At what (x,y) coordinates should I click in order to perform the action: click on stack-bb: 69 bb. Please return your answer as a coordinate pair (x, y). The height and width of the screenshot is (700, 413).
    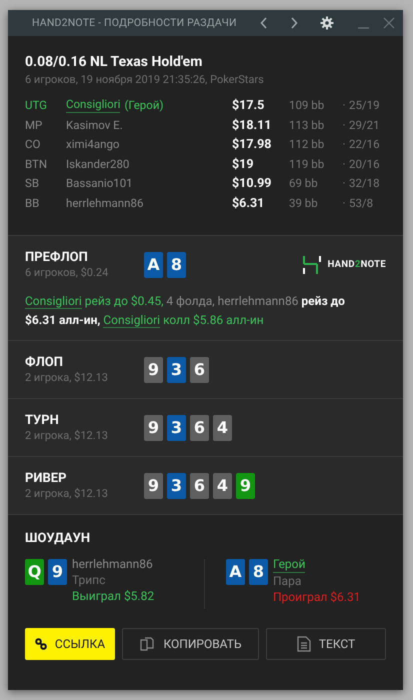
    Looking at the image, I should click on (304, 183).